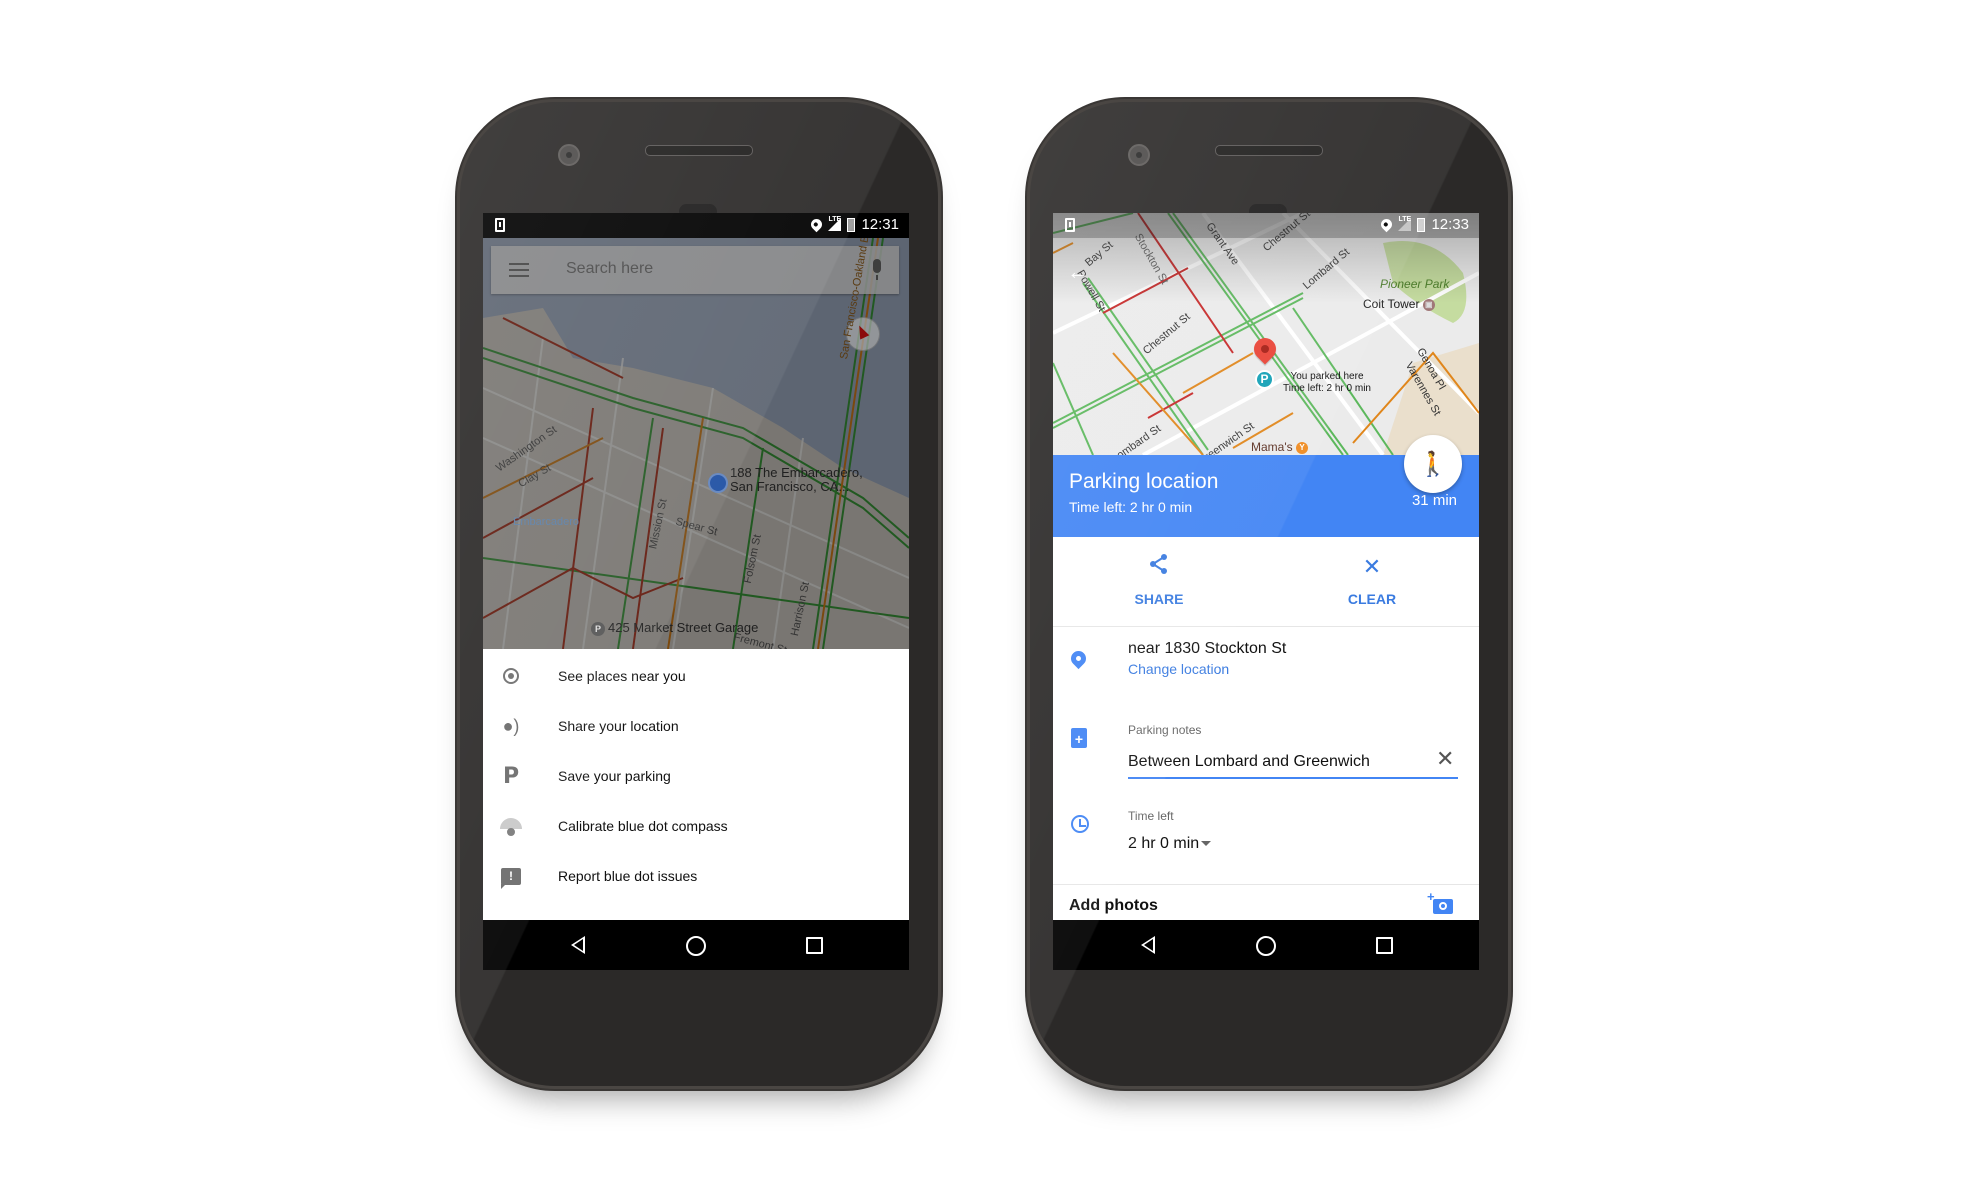 The image size is (1969, 1200). Describe the element at coordinates (1131, 507) in the screenshot. I see `time-left-subtitle: Time left: 2 hr 0 min` at that location.